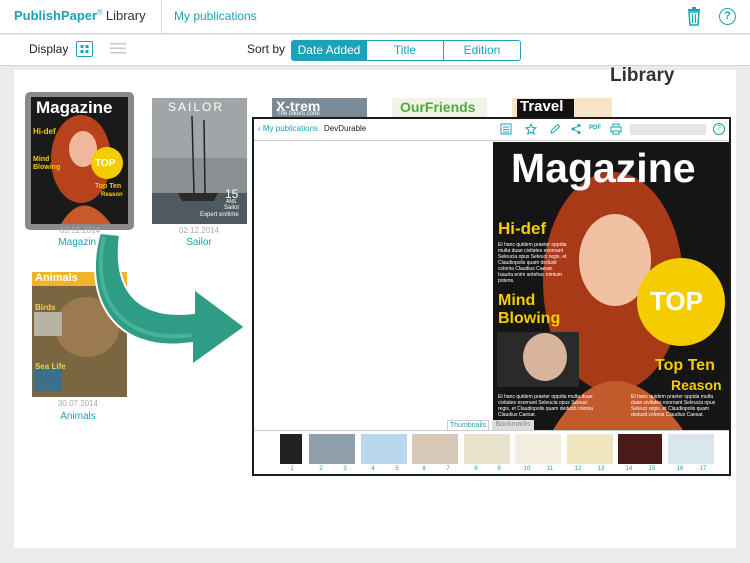 The image size is (750, 563). I want to click on help-button: ?, so click(727, 16).